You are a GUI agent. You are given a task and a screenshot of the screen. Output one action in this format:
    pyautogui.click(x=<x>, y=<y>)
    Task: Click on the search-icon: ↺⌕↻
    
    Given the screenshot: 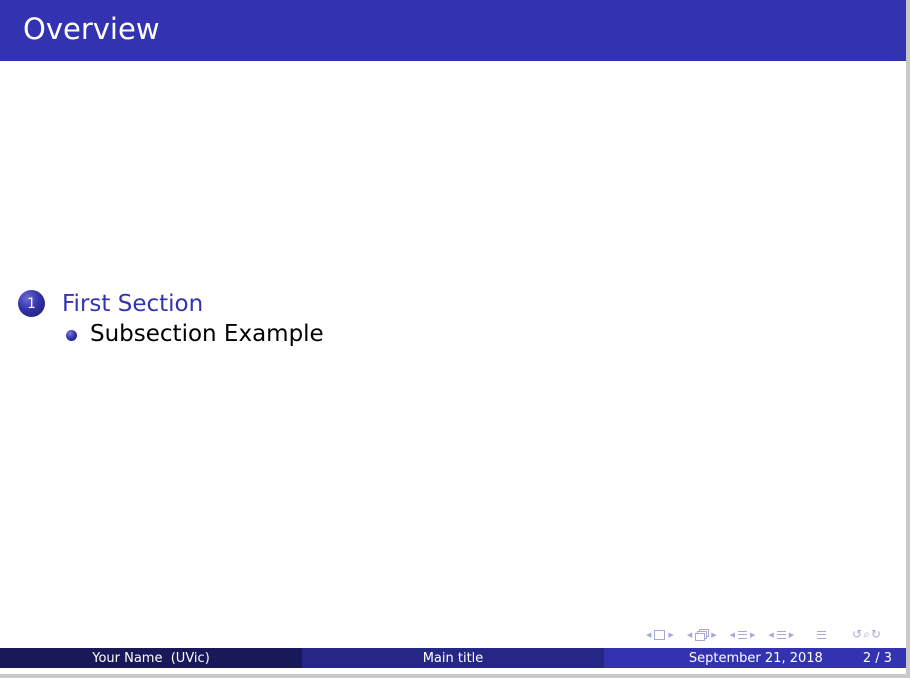 What is the action you would take?
    pyautogui.click(x=867, y=634)
    